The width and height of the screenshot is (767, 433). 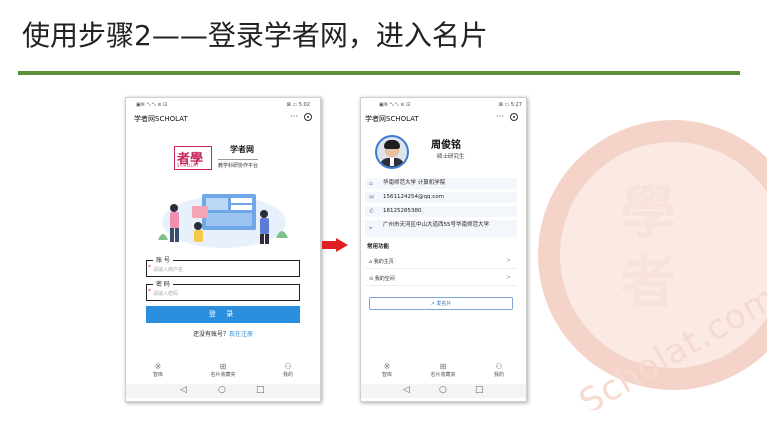 I want to click on info-row-email: ✉ 1561124254@qq.com, so click(x=441, y=197).